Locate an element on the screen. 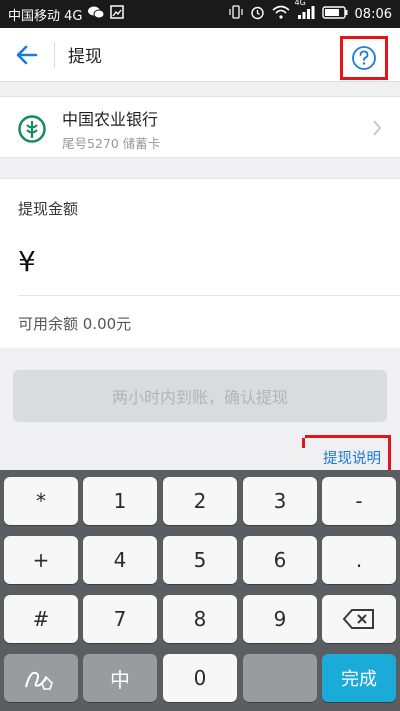 Image resolution: width=400 pixels, height=711 pixels. backspace-icon is located at coordinates (358, 619).